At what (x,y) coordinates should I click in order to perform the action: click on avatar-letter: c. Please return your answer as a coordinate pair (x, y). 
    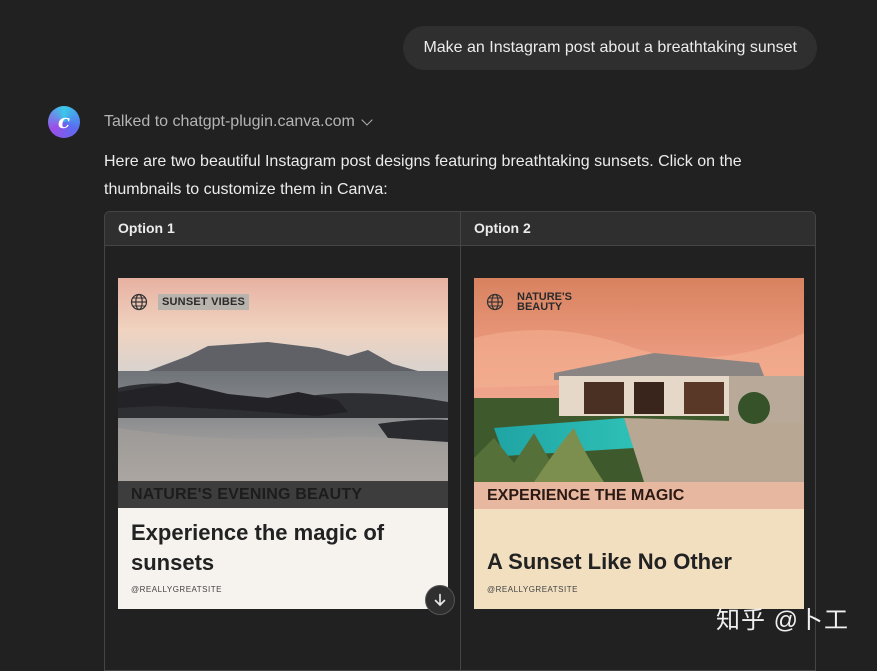
    Looking at the image, I should click on (64, 121).